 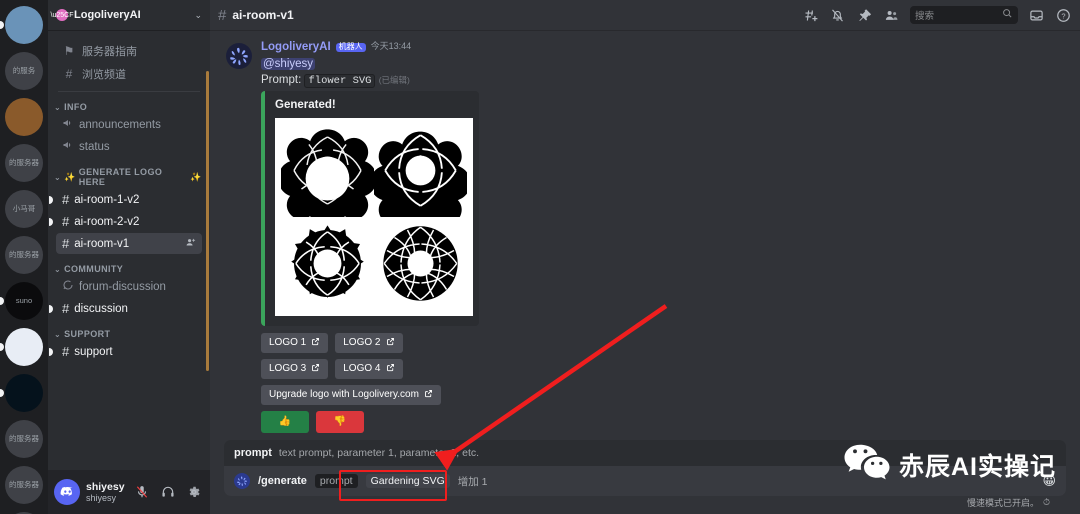 I want to click on server-rail: 的服务的服务器小马哥的服务器suno的服务器的服务器你的服务羽的服务新的, so click(x=24, y=257).